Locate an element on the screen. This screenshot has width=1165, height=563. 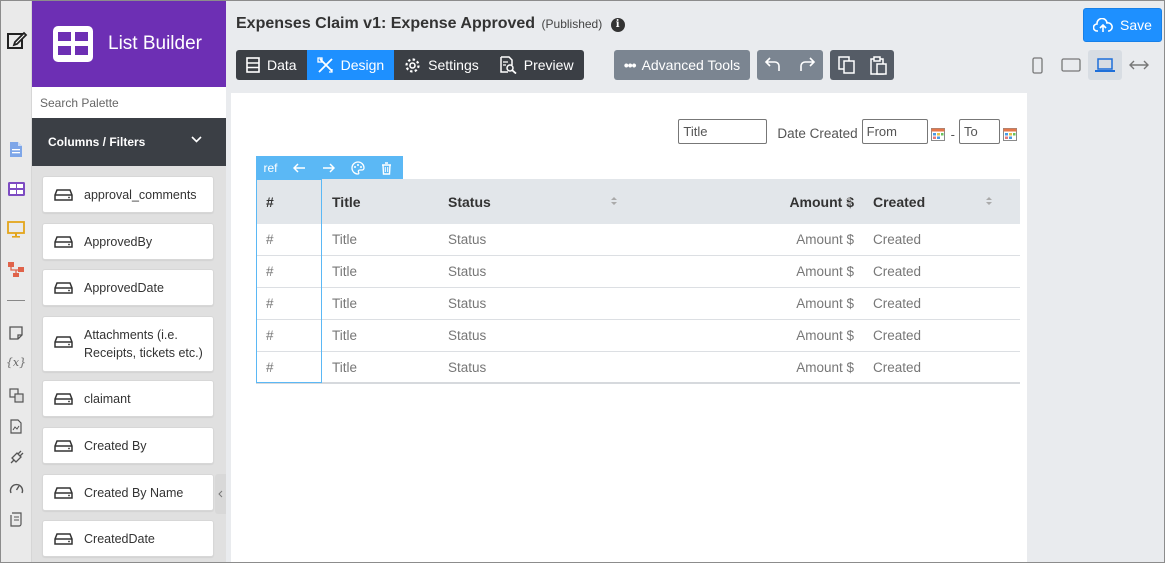
move-right-button is located at coordinates (328, 168).